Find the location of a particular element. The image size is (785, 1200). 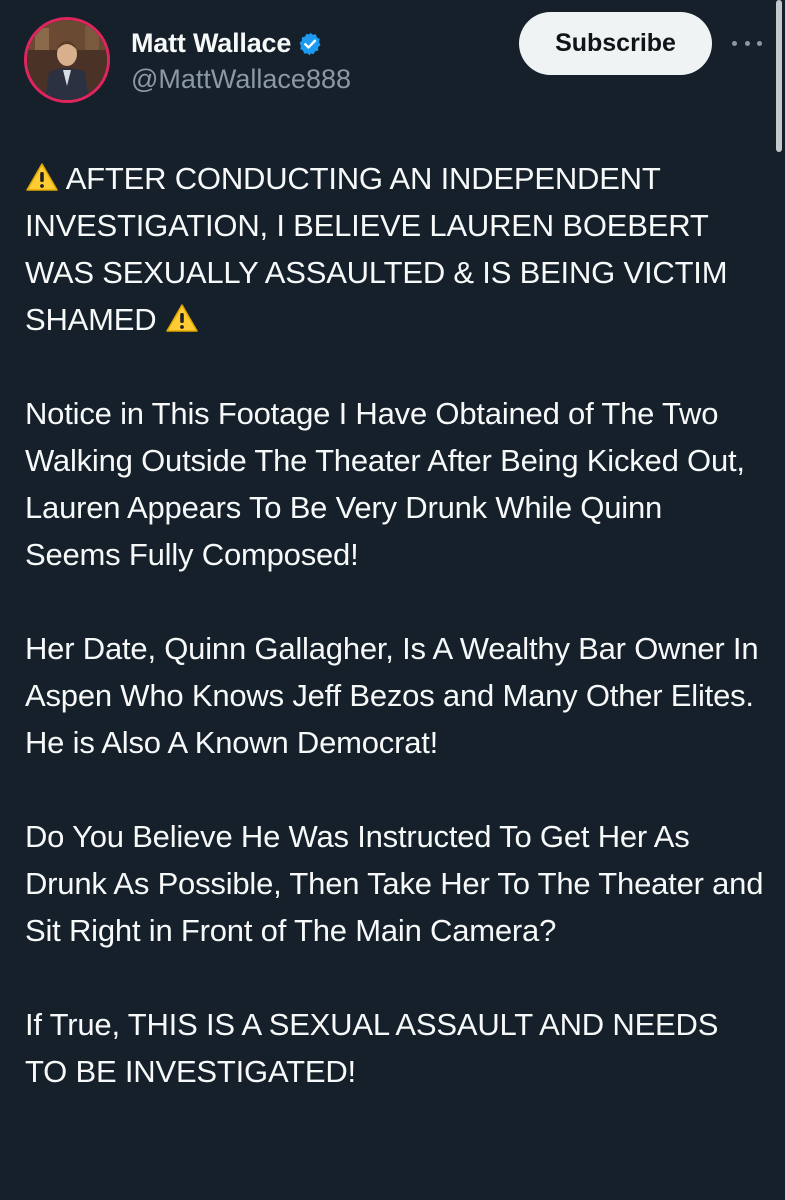

author-display-name: Matt Wallace is located at coordinates (211, 43).